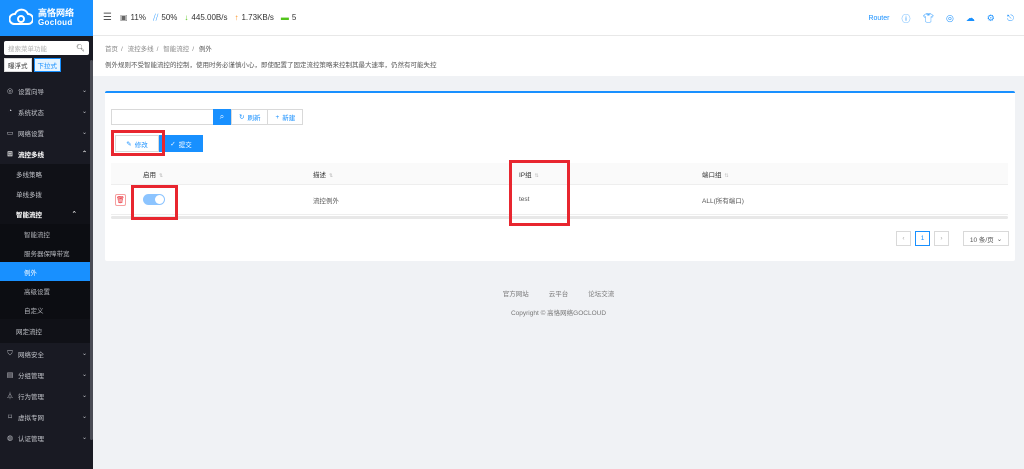  I want to click on cpu-value: 11%, so click(138, 17).